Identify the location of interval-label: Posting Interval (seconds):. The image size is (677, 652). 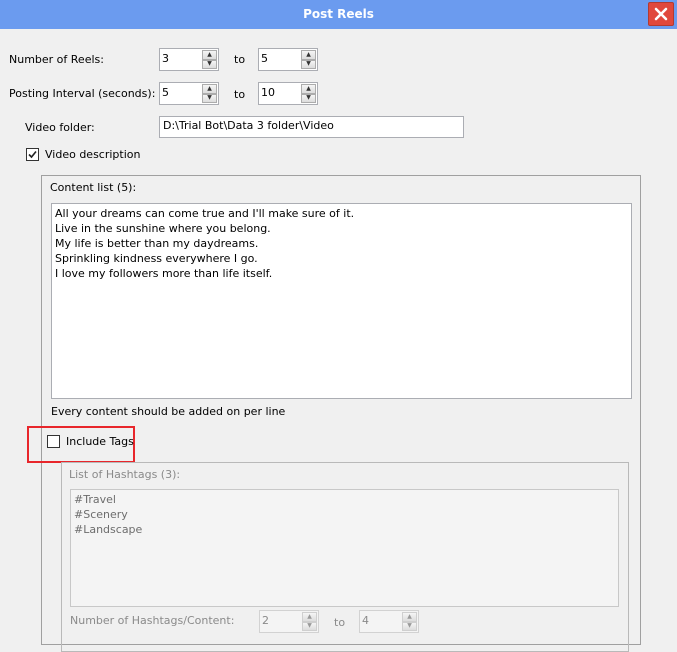
(82, 93).